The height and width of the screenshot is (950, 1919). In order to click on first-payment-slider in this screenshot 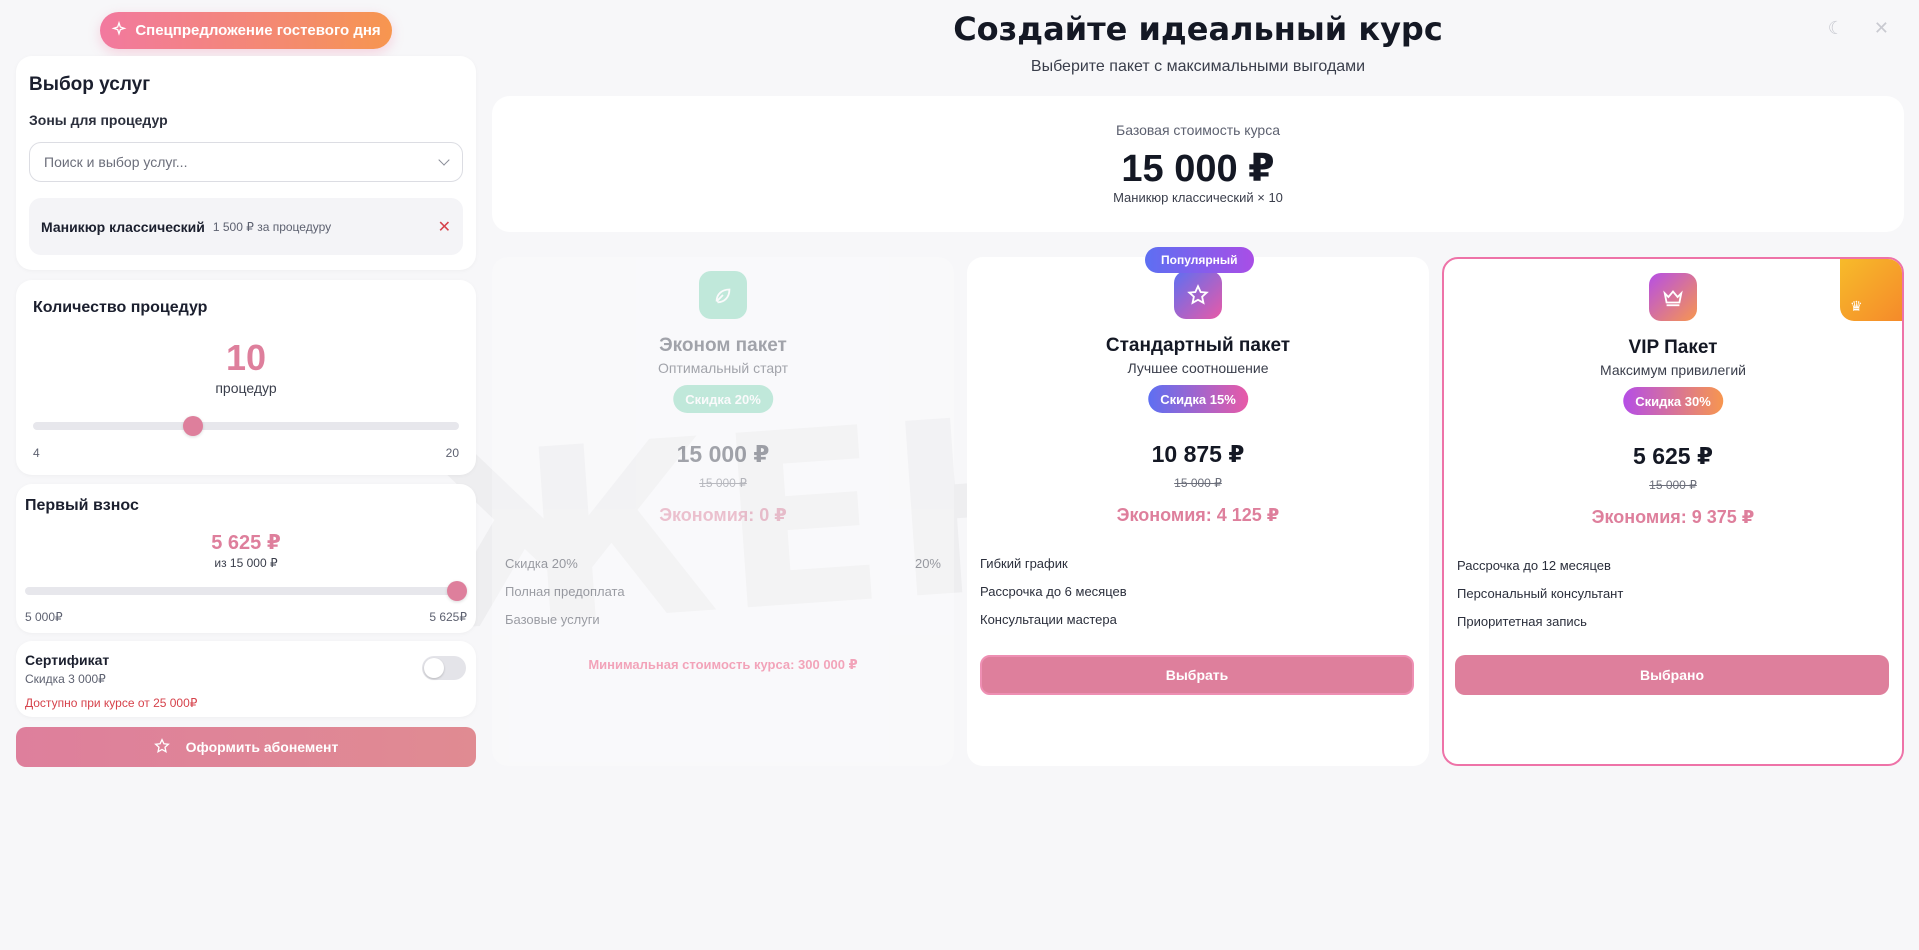, I will do `click(246, 591)`.